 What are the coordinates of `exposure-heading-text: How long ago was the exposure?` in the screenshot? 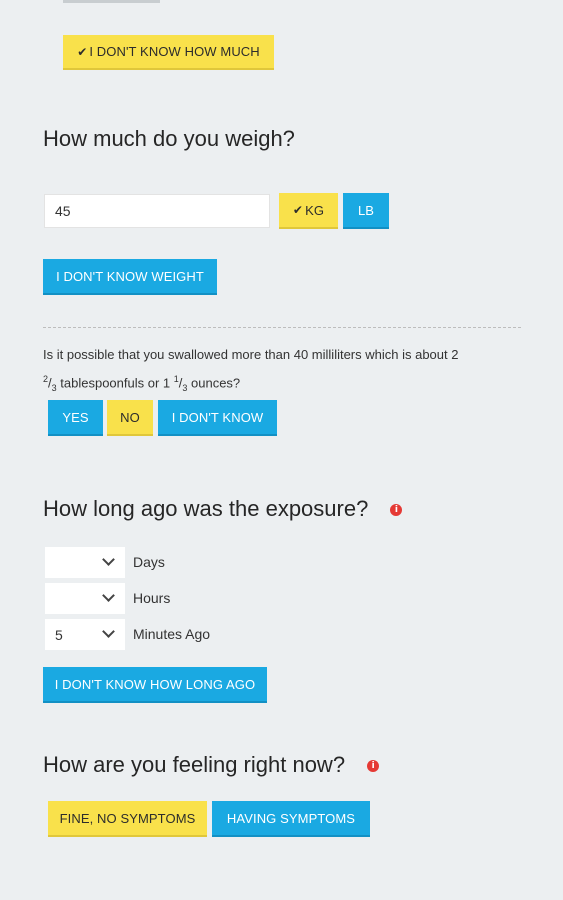 It's located at (206, 508).